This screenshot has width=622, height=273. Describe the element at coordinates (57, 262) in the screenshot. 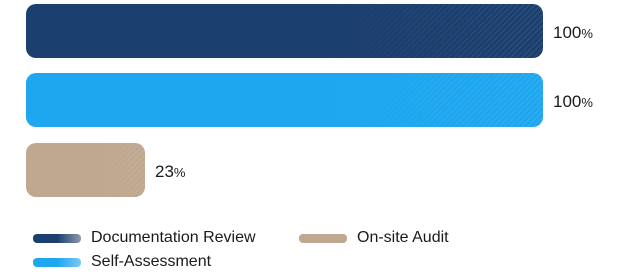

I see `legend-swatch-self-assessment` at that location.